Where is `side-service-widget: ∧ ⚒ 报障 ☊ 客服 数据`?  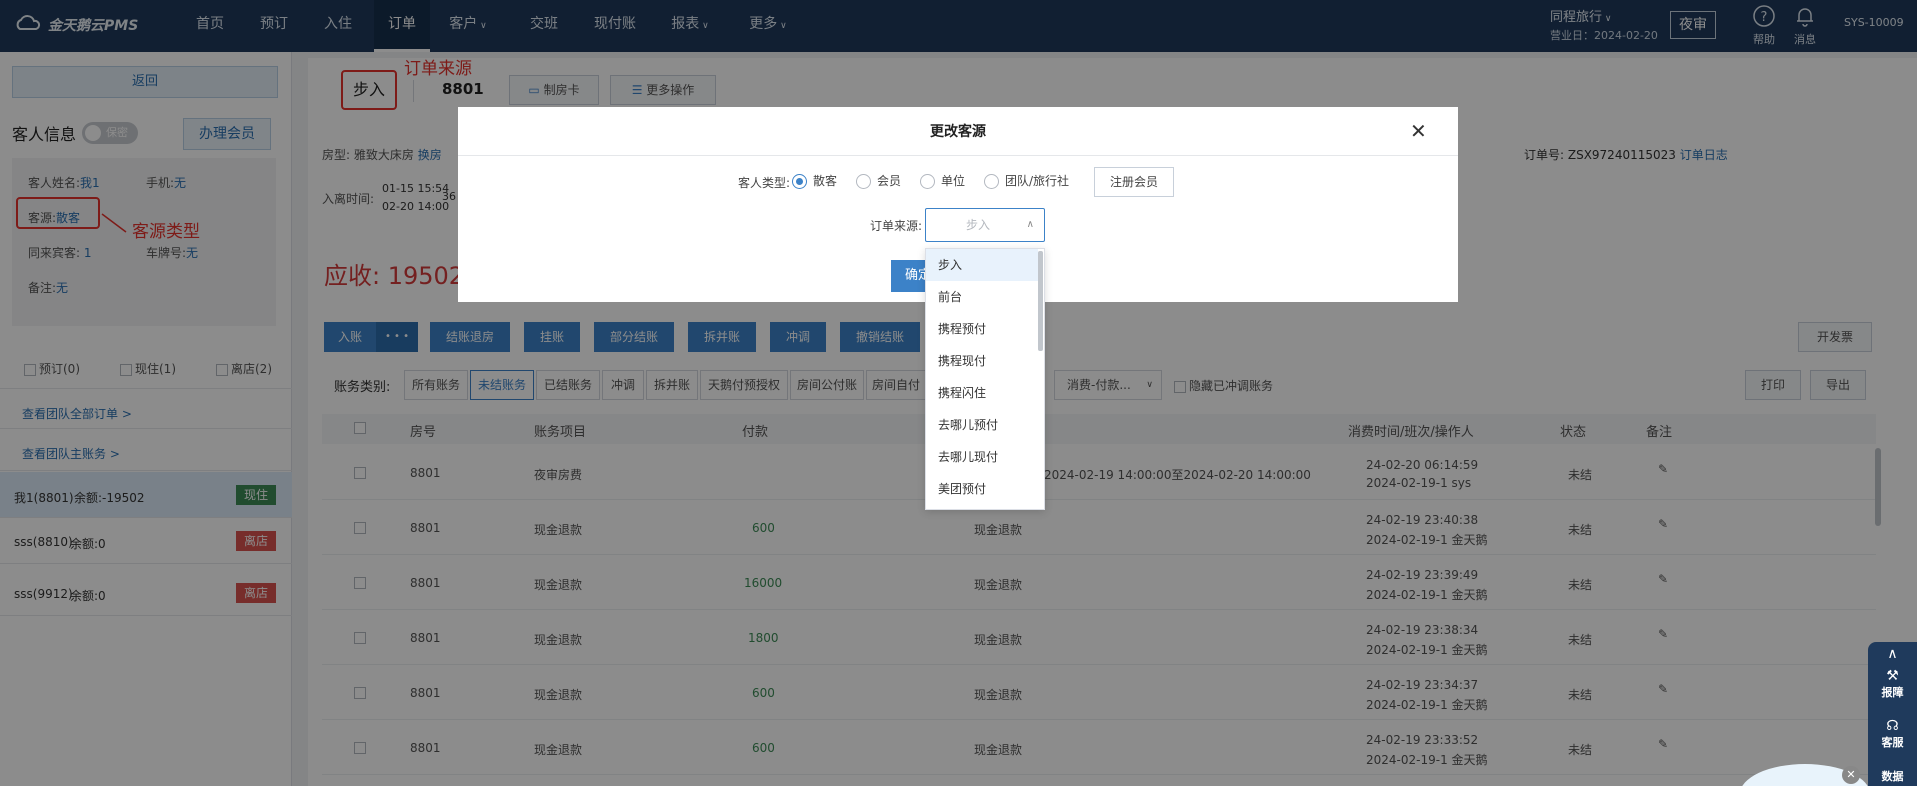 side-service-widget: ∧ ⚒ 报障 ☊ 客服 数据 is located at coordinates (1892, 714).